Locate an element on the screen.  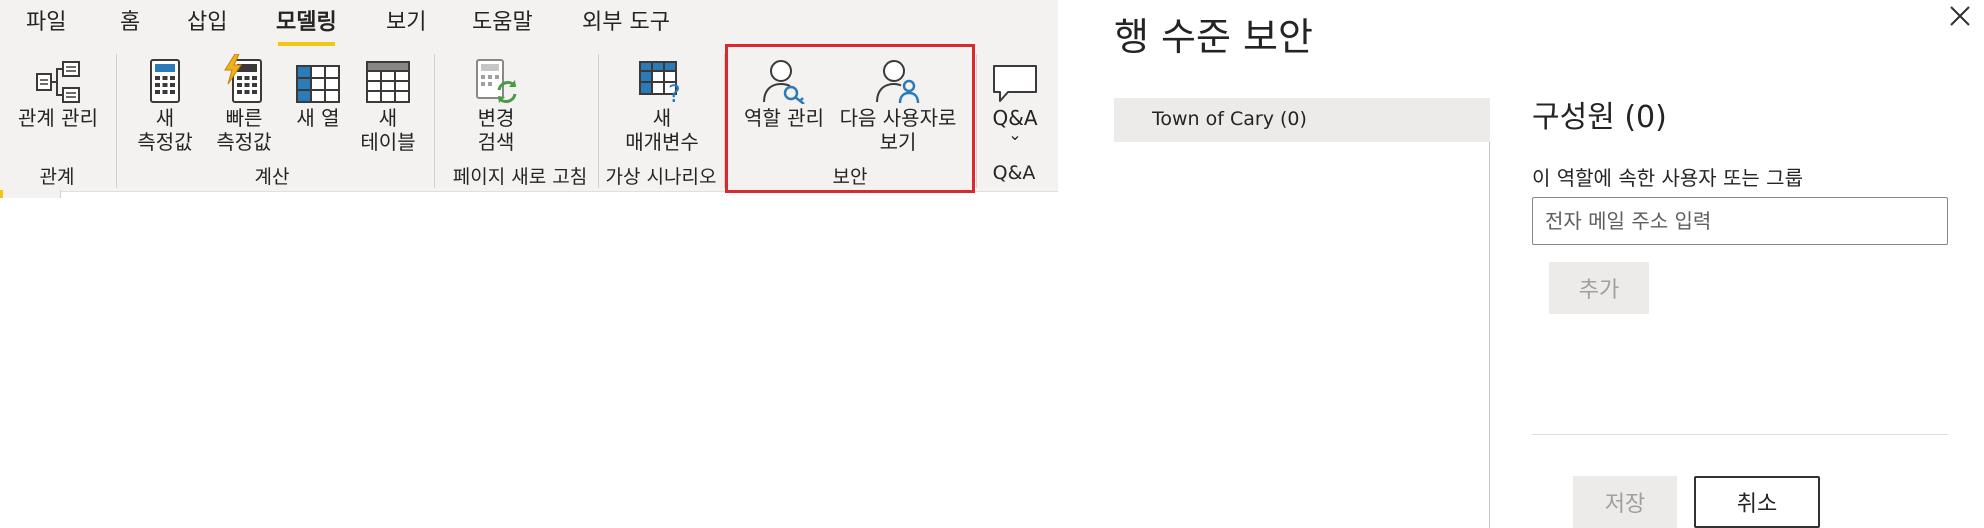
members-subtitle: 이 역할에 속한 사용자 또는 그룹 is located at coordinates (1667, 178).